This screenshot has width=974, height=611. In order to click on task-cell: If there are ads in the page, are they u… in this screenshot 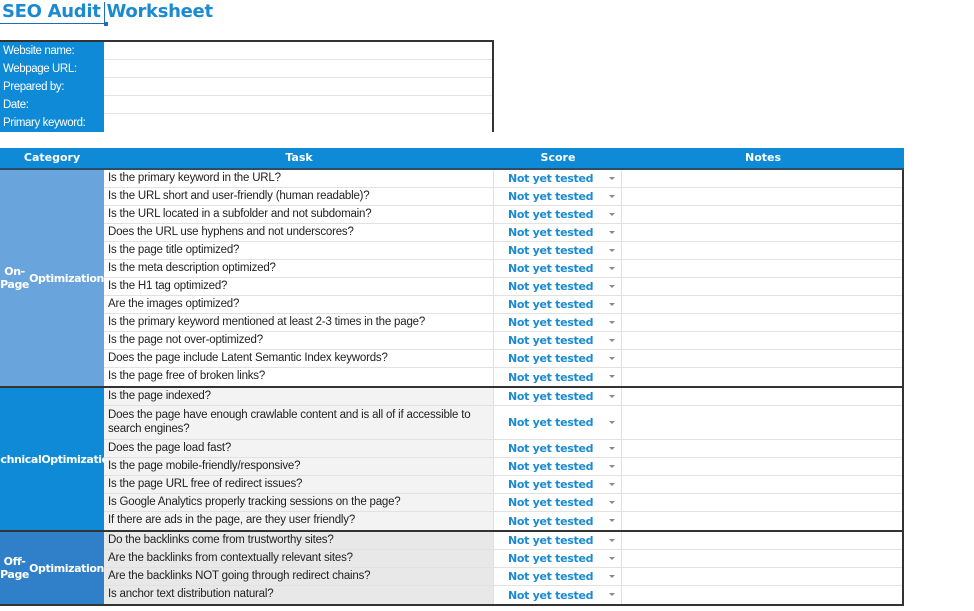, I will do `click(299, 521)`.